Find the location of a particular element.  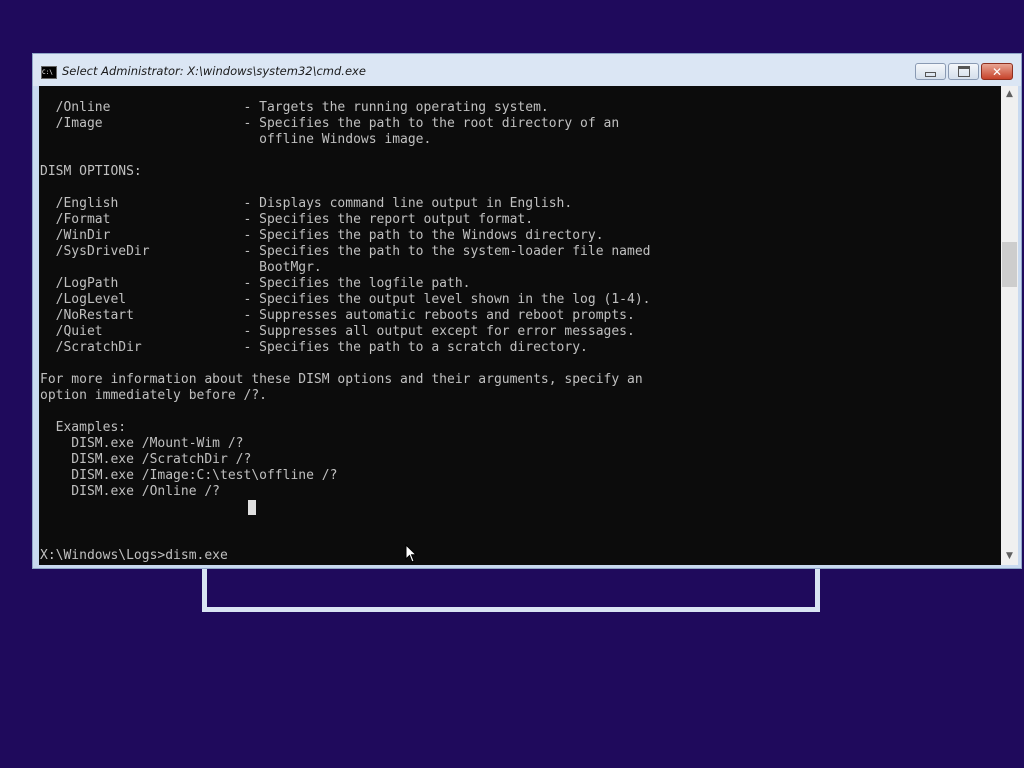

scroll-down-icon: ▼ is located at coordinates (1009, 556).